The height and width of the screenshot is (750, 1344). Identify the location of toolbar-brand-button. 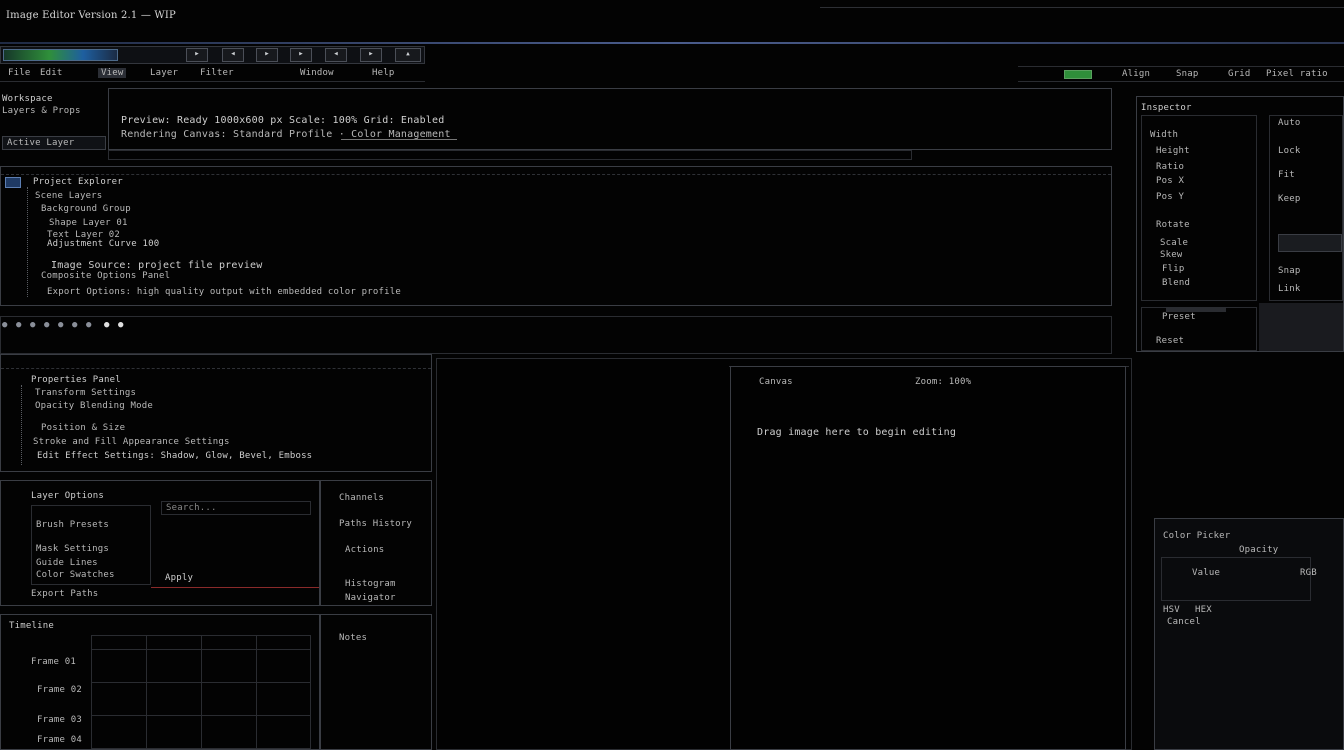
(60, 55).